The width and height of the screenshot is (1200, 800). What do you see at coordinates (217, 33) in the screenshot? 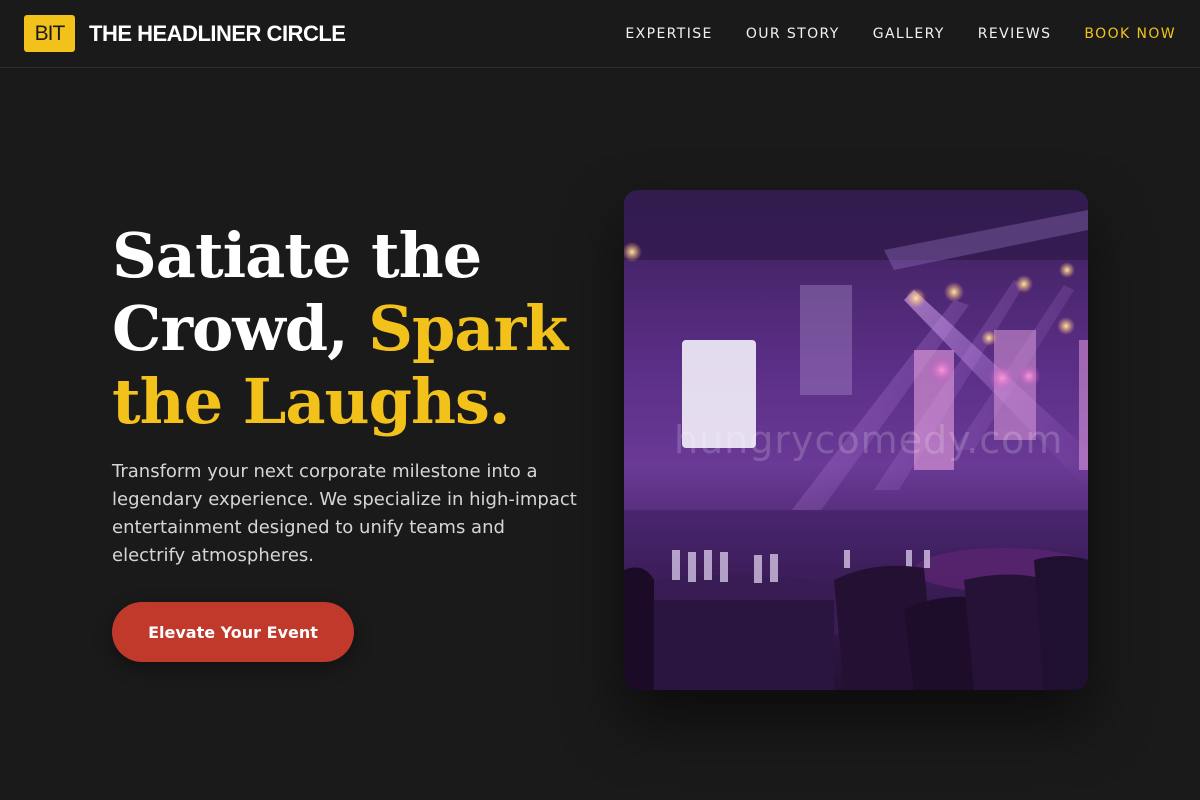
I see `brand-name: THE HEADLINER CIRCLE` at bounding box center [217, 33].